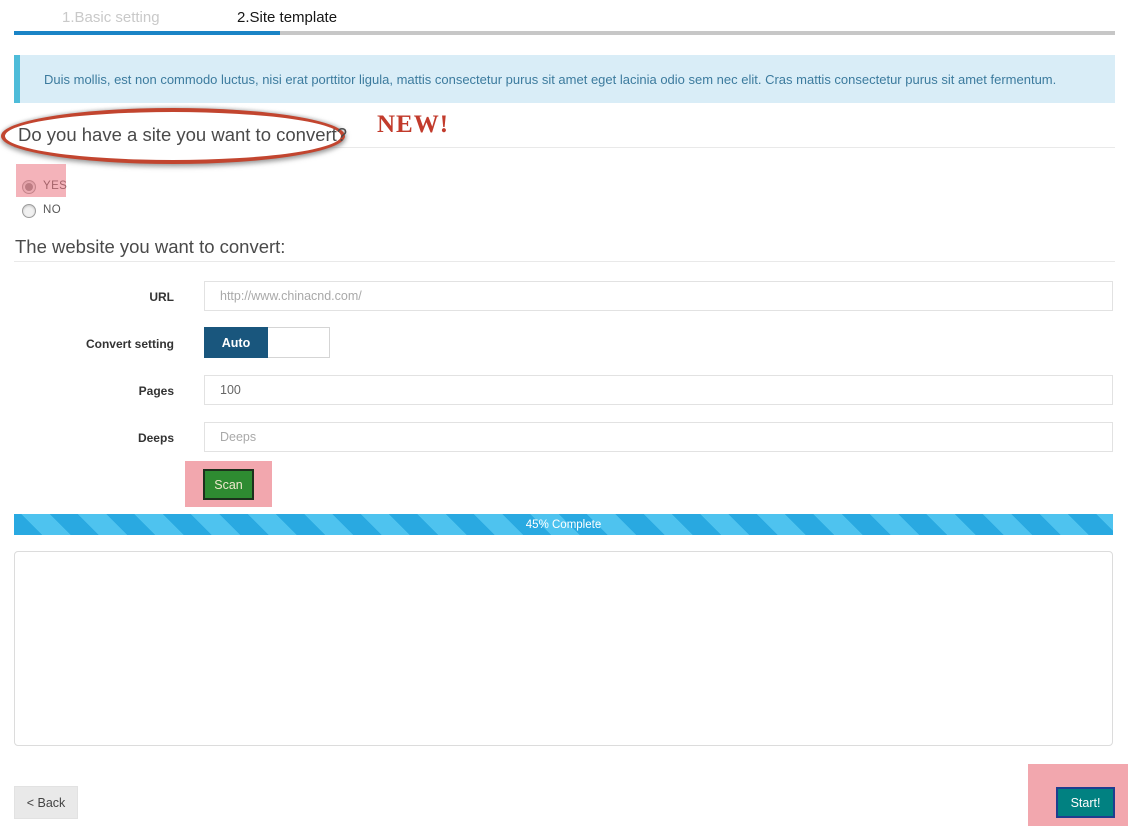  Describe the element at coordinates (129, 344) in the screenshot. I see `convert-setting-label: Convert setting` at that location.